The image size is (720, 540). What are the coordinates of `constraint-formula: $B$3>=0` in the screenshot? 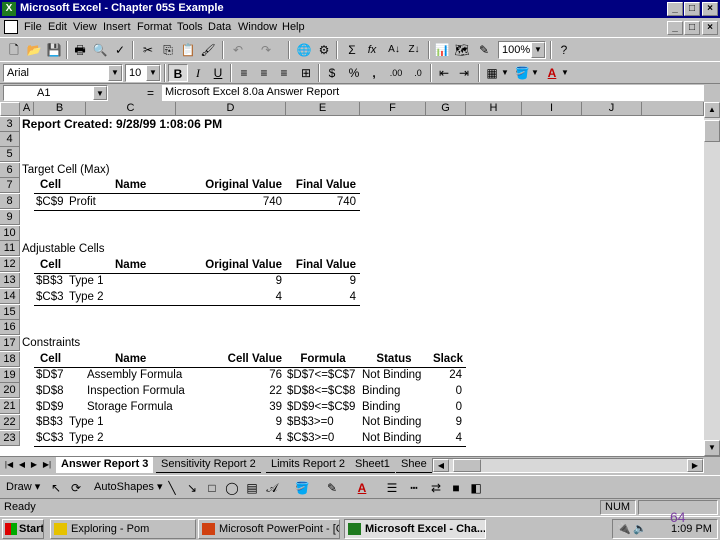 It's located at (310, 422).